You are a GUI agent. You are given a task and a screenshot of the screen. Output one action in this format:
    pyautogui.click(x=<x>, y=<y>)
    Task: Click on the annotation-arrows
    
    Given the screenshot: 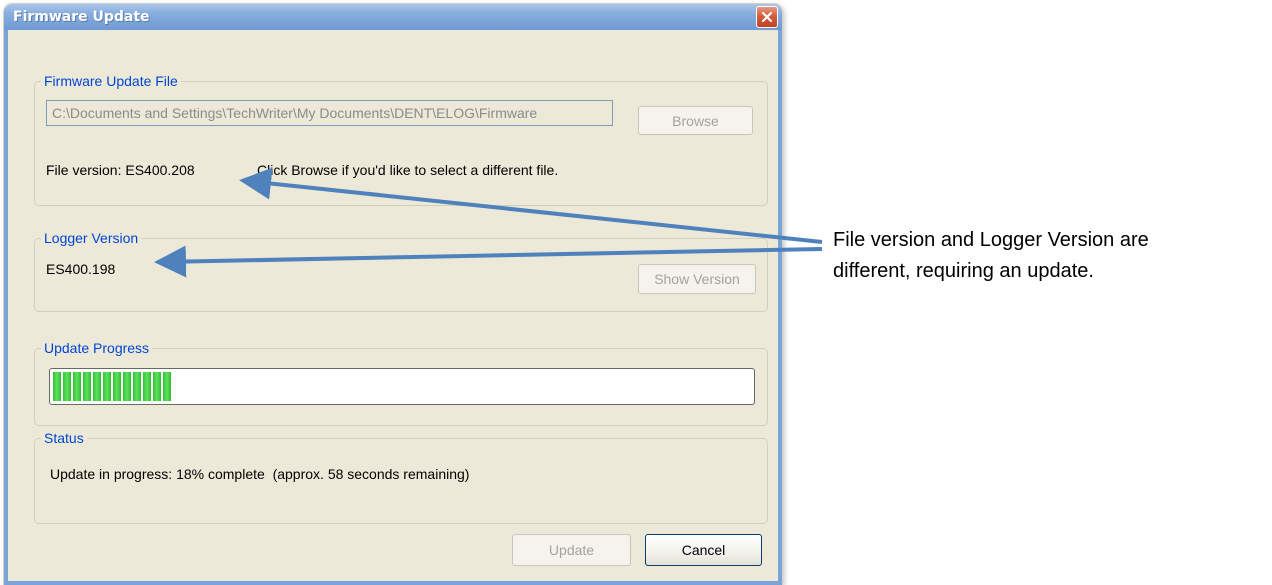 What is the action you would take?
    pyautogui.click(x=488, y=222)
    